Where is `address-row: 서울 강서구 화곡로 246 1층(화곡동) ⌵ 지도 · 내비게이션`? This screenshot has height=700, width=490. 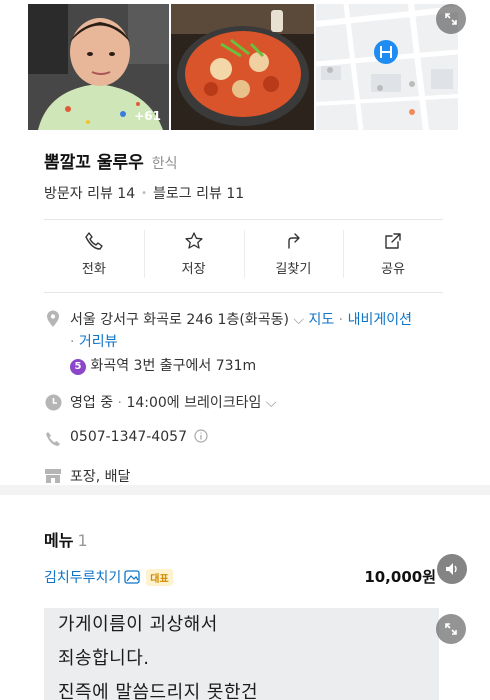 address-row: 서울 강서구 화곡로 246 1층(화곡동) ⌵ 지도 · 내비게이션 is located at coordinates (241, 319).